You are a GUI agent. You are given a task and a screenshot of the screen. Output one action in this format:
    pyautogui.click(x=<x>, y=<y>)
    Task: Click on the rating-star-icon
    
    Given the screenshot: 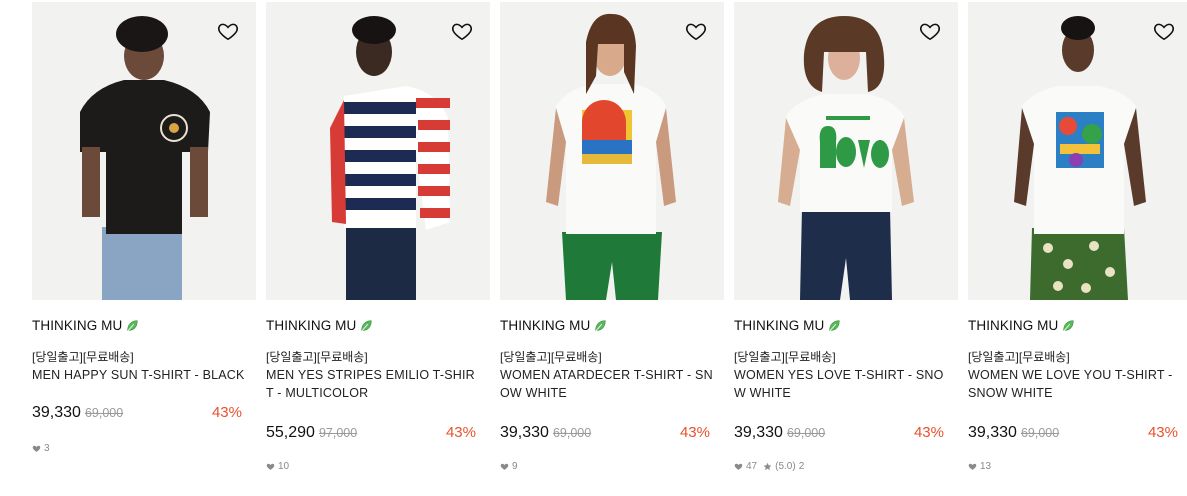 What is the action you would take?
    pyautogui.click(x=767, y=466)
    